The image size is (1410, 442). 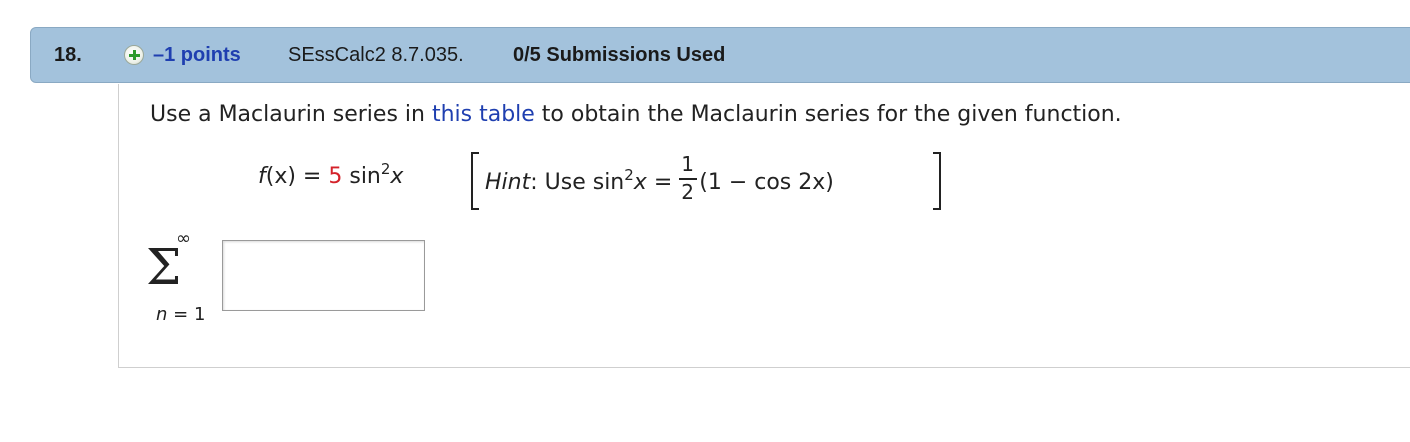 What do you see at coordinates (619, 55) in the screenshot?
I see `submissions-used: 0/5 Submissions Used` at bounding box center [619, 55].